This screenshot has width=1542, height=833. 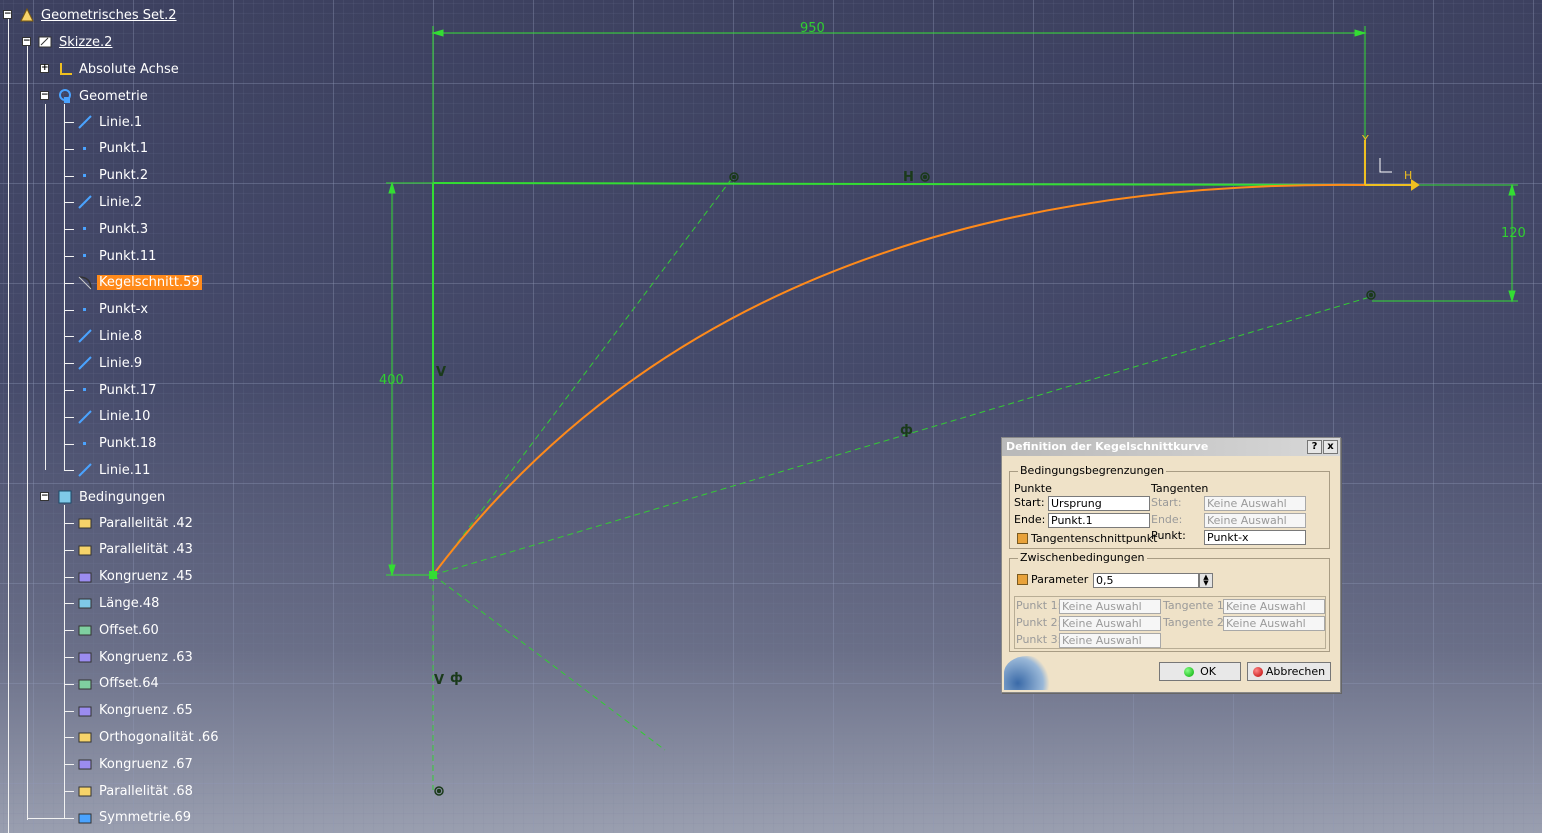 What do you see at coordinates (1189, 672) in the screenshot?
I see `ok-icon` at bounding box center [1189, 672].